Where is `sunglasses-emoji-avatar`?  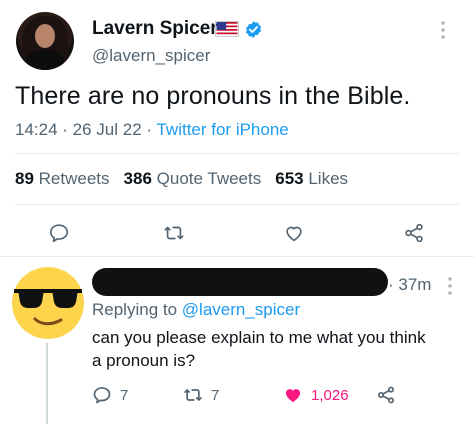
sunglasses-emoji-avatar is located at coordinates (48, 303).